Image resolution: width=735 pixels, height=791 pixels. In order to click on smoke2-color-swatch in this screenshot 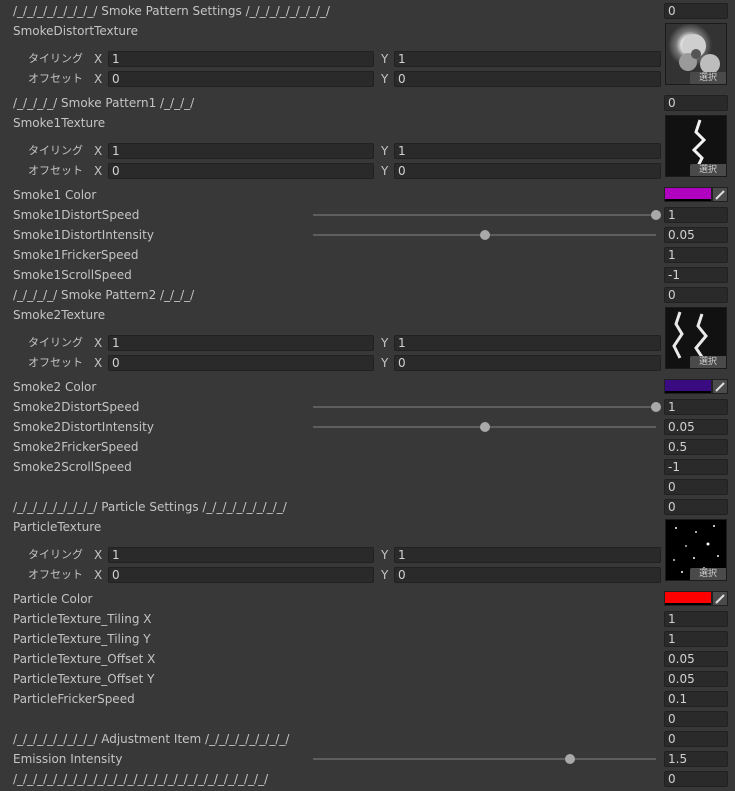, I will do `click(688, 386)`.